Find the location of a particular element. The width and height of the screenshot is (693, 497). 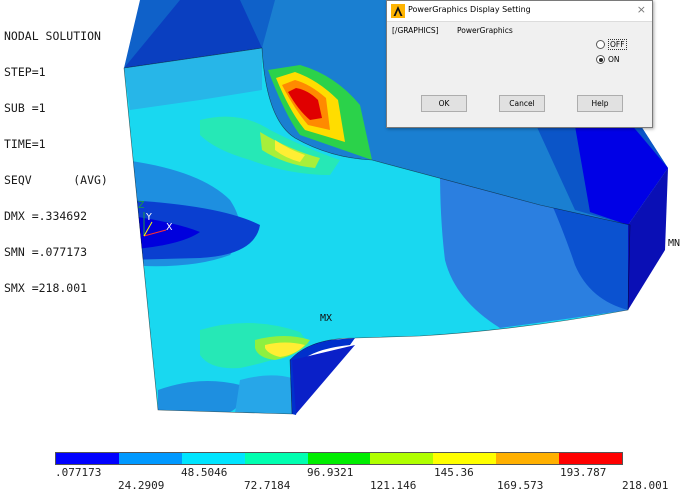

info-line: DMX =.334692 is located at coordinates (46, 216).